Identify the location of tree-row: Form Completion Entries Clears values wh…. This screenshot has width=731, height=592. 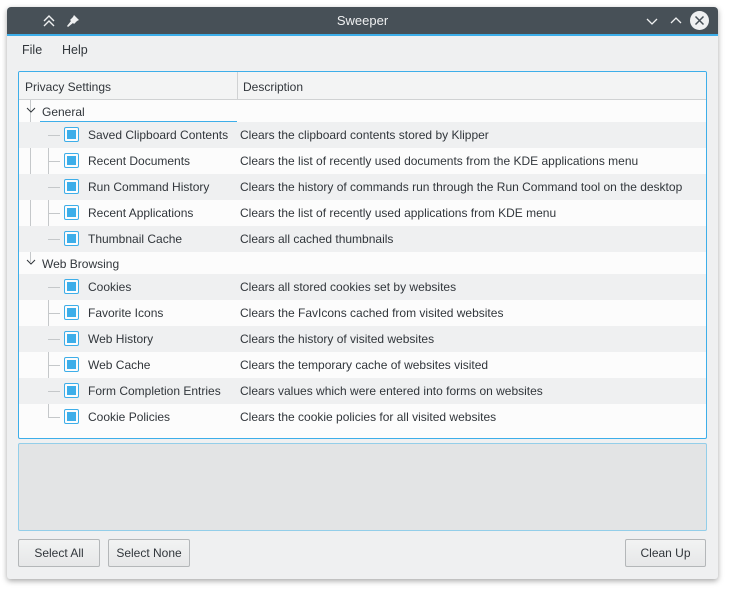
(362, 391).